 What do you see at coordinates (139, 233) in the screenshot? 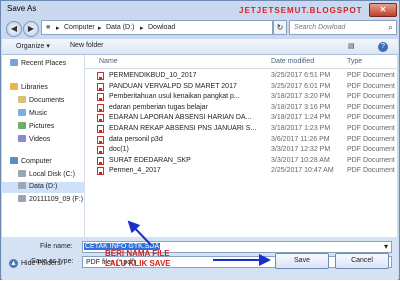
I see `arrow-to-file-name` at bounding box center [139, 233].